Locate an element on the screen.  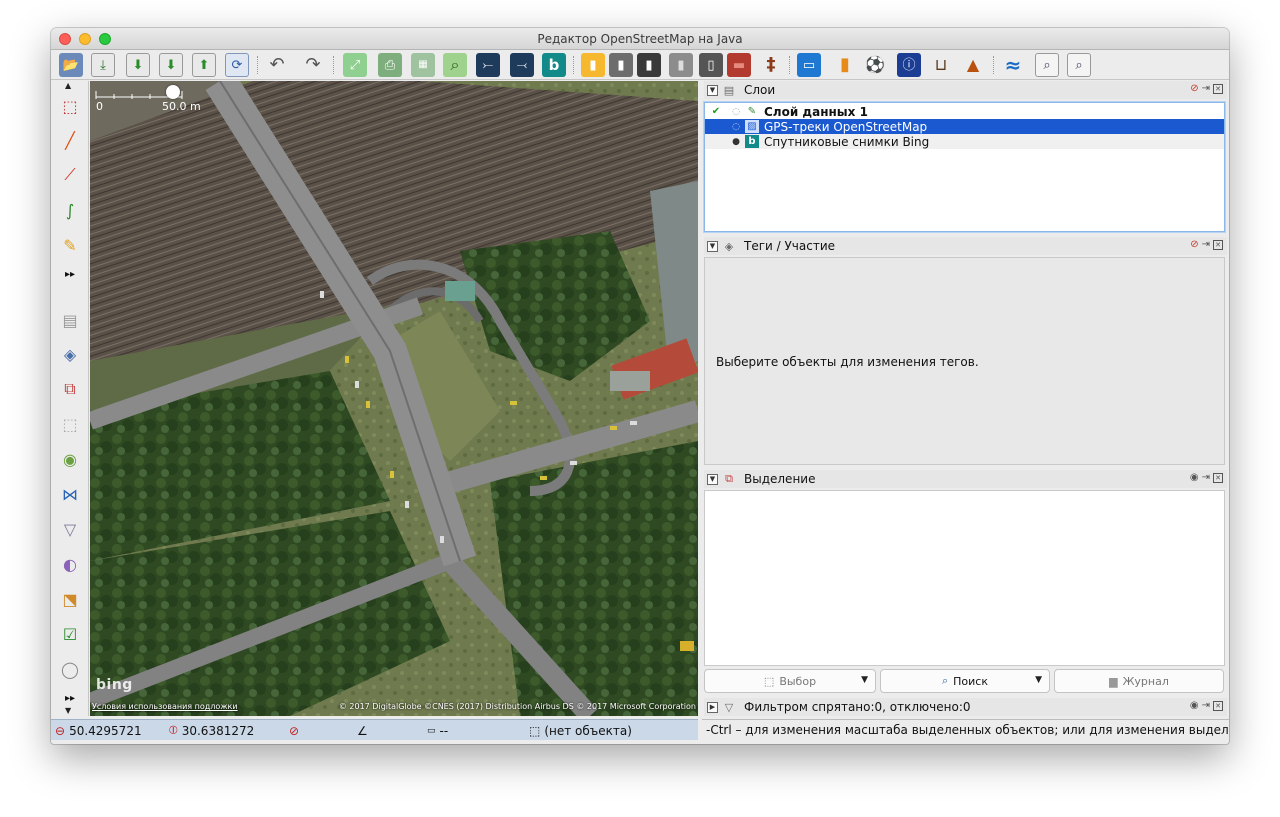
imagery-terms-link: Условия использования подложки is located at coordinates (165, 706).